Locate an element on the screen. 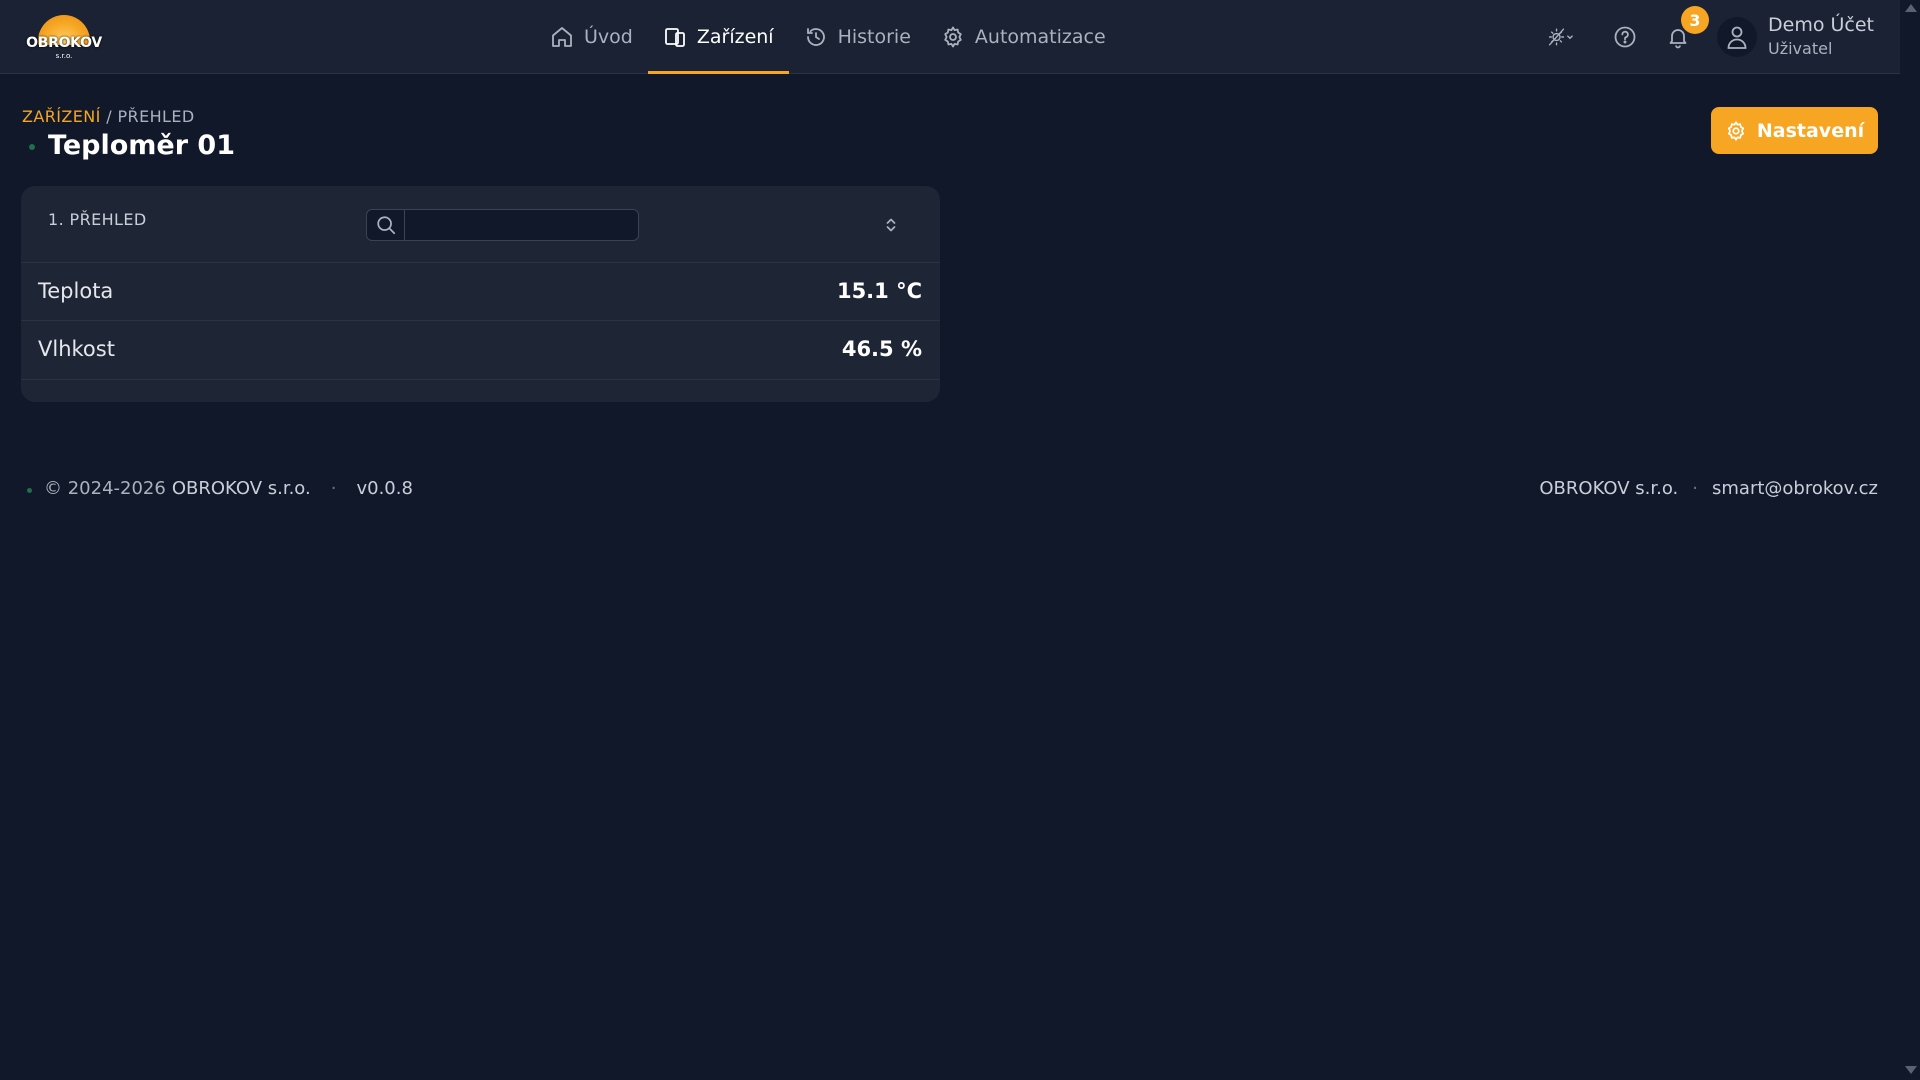  settings-button: Nastavení is located at coordinates (1794, 130).